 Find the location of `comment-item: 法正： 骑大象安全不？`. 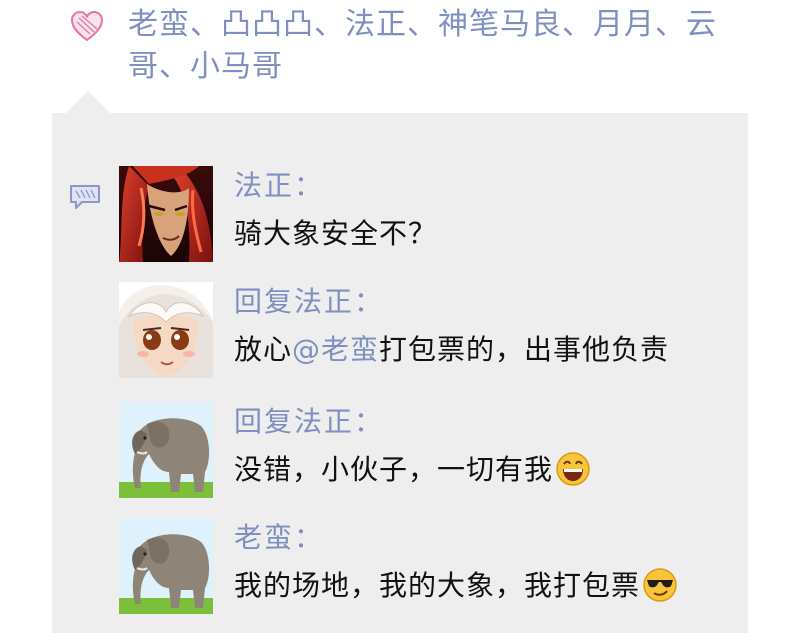

comment-item: 法正： 骑大象安全不？ is located at coordinates (433, 216).